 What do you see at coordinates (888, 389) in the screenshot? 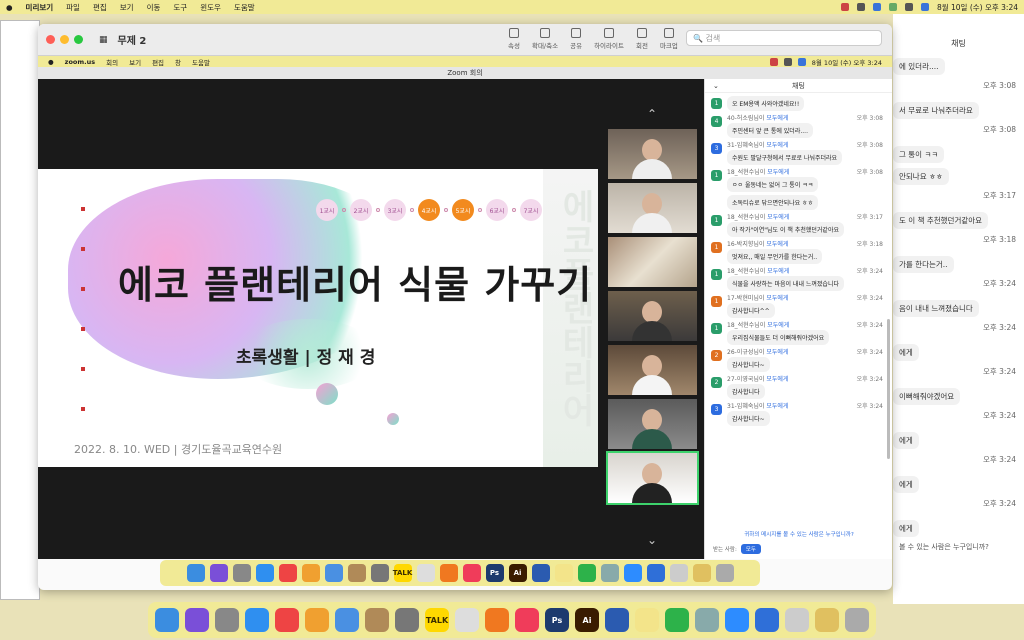
I see `chat-scrollbar` at bounding box center [888, 389].